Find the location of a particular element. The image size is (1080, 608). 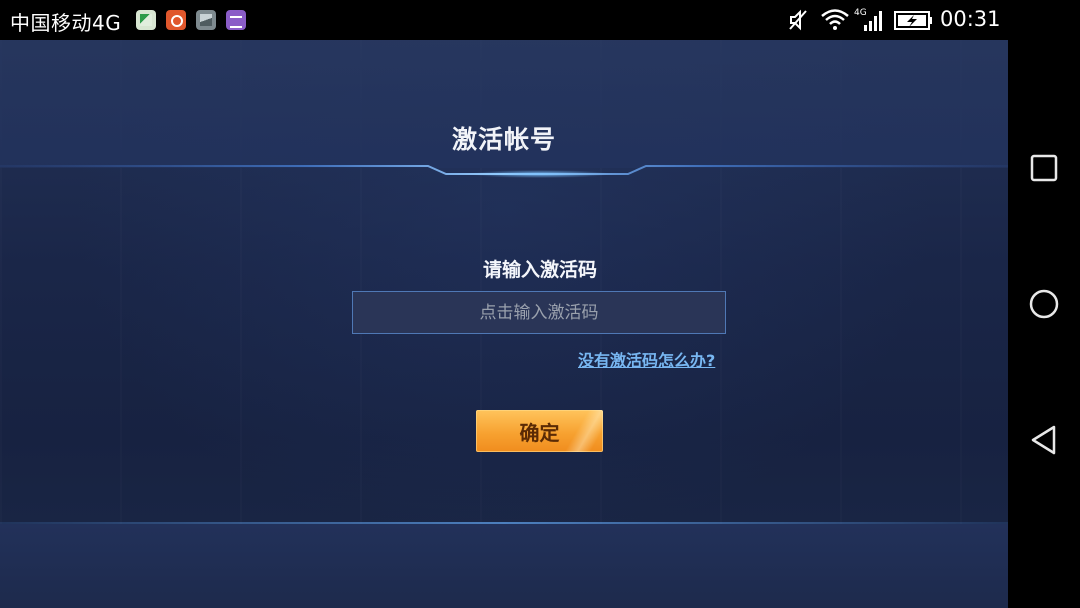

clock: 00:31 is located at coordinates (970, 19).